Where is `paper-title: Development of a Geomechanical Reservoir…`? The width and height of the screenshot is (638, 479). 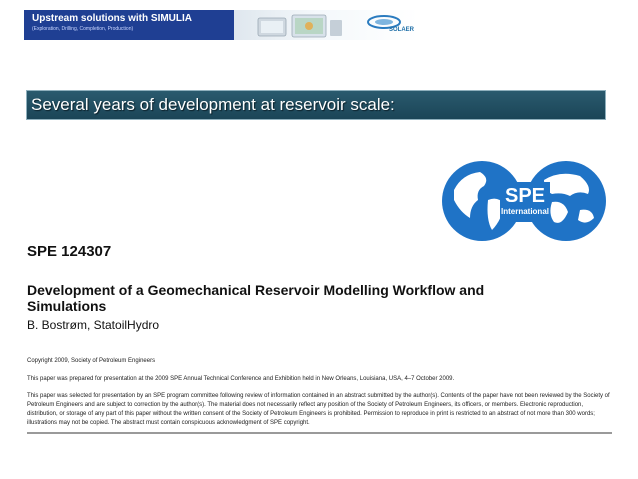
paper-title: Development of a Geomechanical Reservoir… is located at coordinates (256, 298).